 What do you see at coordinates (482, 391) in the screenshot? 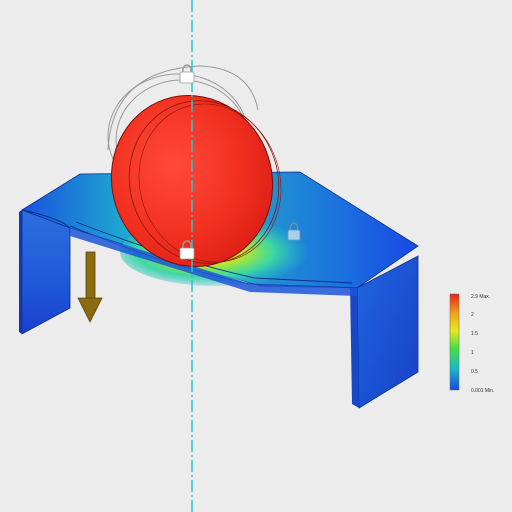
I see `legend-min-label: 0.001 Min.` at bounding box center [482, 391].